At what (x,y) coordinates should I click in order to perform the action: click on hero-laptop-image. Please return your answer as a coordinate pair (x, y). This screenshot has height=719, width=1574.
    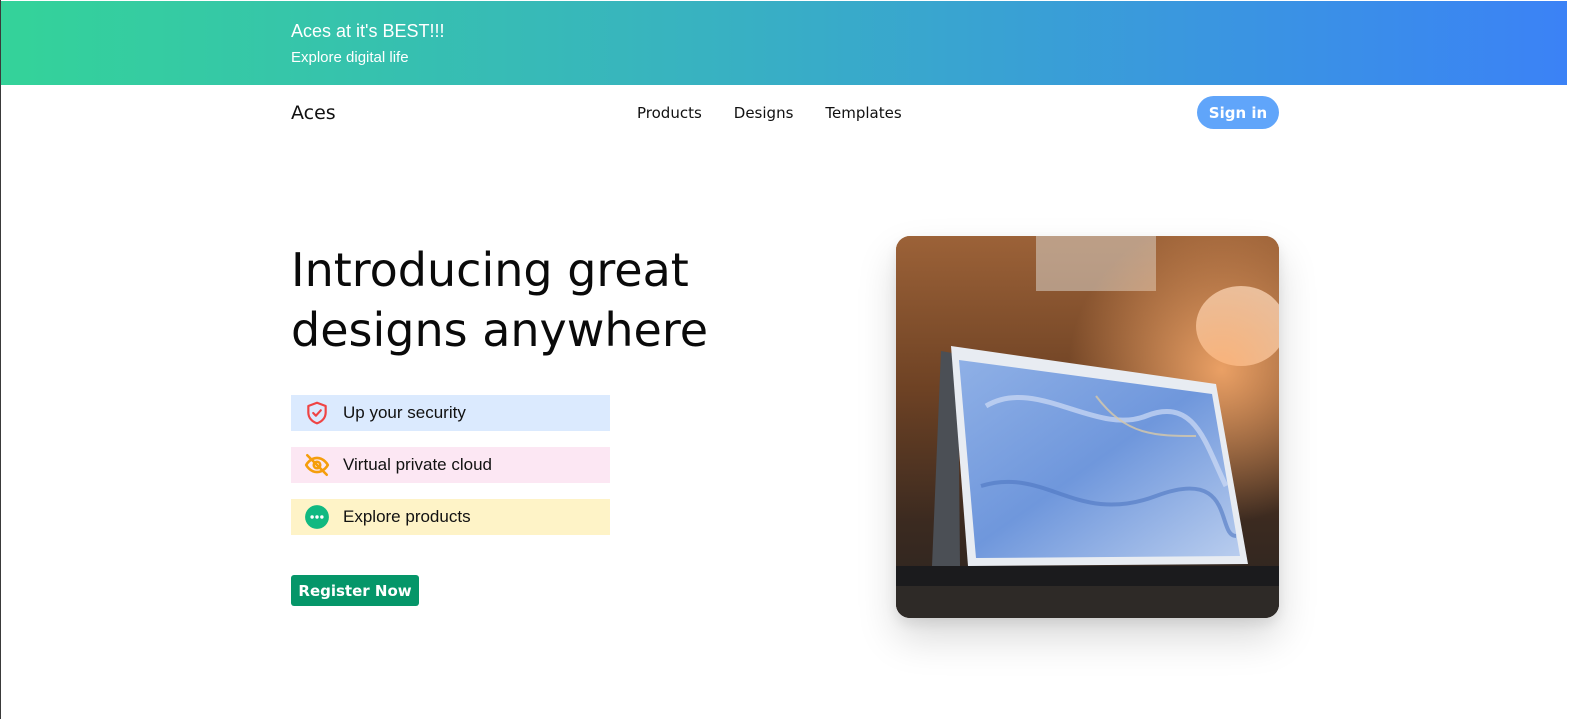
    Looking at the image, I should click on (1087, 427).